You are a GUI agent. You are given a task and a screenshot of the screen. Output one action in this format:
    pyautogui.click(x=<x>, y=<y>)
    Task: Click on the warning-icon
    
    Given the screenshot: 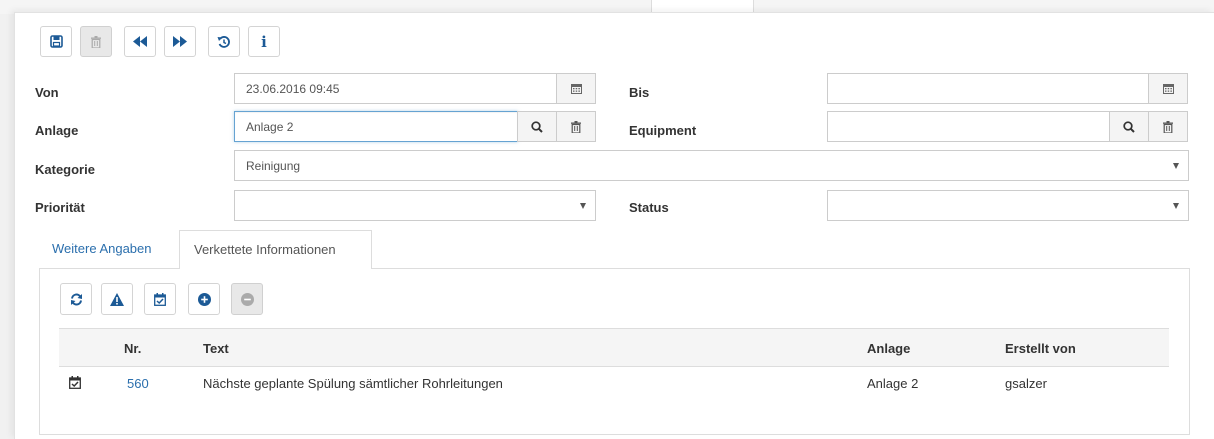 What is the action you would take?
    pyautogui.click(x=117, y=299)
    